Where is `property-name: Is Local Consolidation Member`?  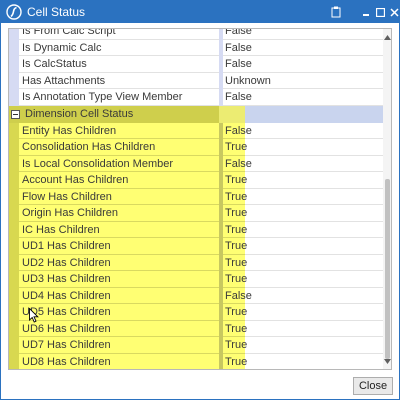 property-name: Is Local Consolidation Member is located at coordinates (123, 163).